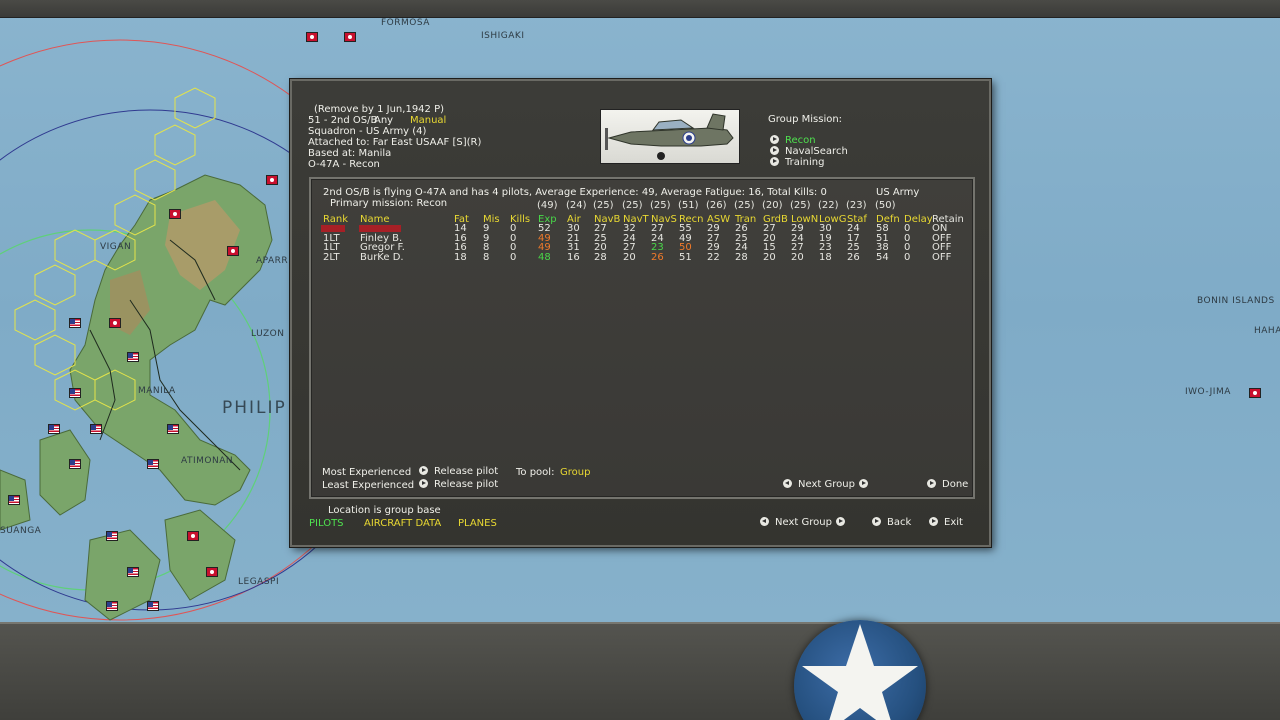 This screenshot has width=1280, height=720. I want to click on release-pilot-label: Release pilot, so click(466, 484).